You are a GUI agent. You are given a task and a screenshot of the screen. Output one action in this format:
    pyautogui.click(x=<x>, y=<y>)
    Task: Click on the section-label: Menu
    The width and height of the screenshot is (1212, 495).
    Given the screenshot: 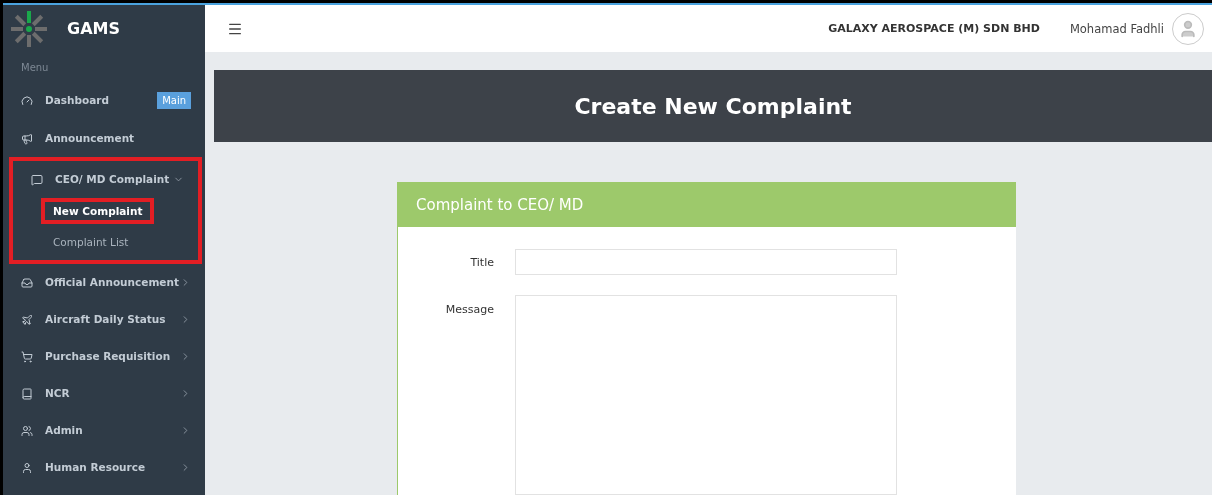 What is the action you would take?
    pyautogui.click(x=35, y=68)
    